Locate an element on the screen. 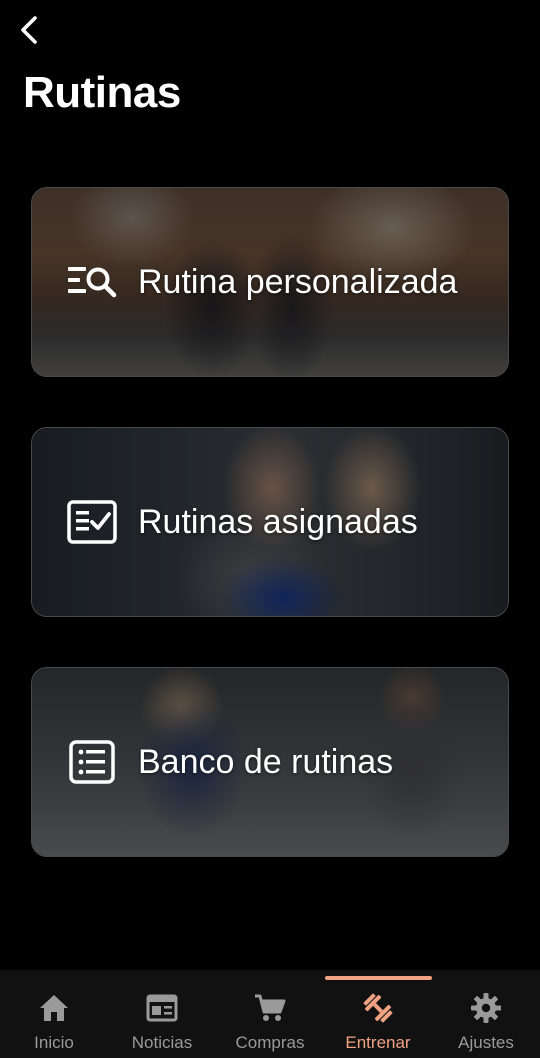 The width and height of the screenshot is (540, 1058). tab-inicio: Inicio is located at coordinates (54, 1014).